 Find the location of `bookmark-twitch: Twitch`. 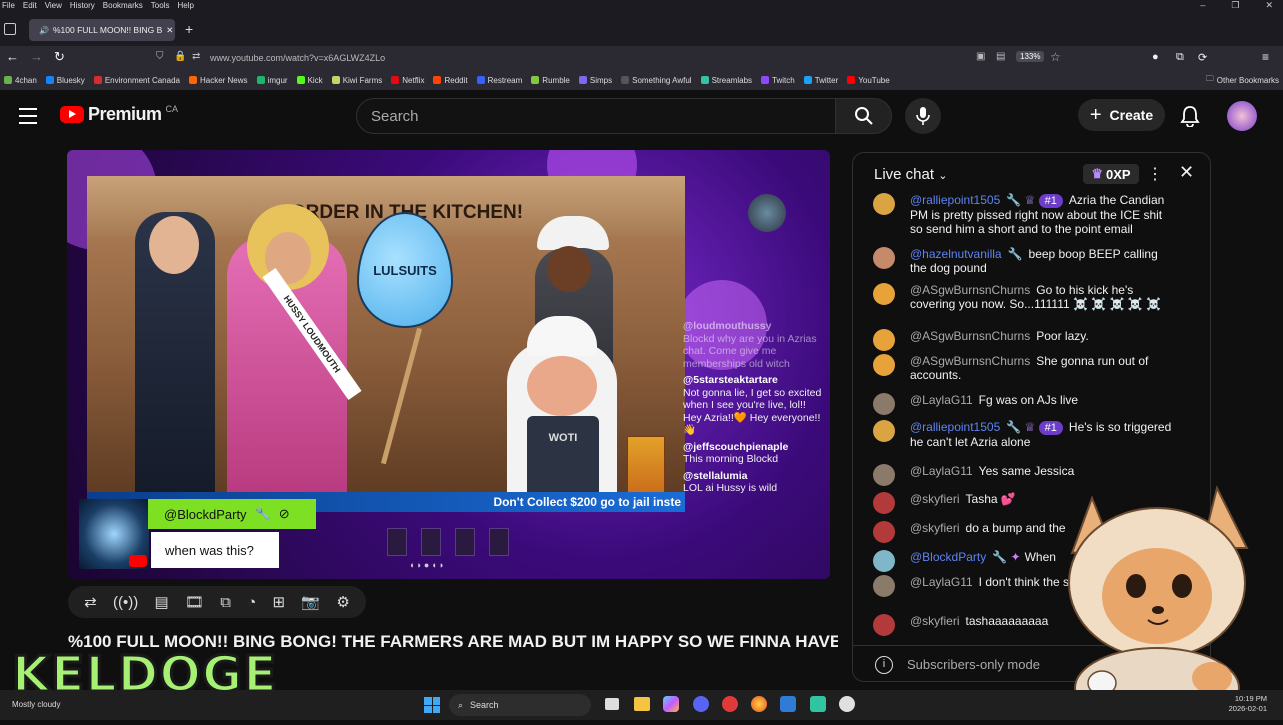

bookmark-twitch: Twitch is located at coordinates (778, 80).